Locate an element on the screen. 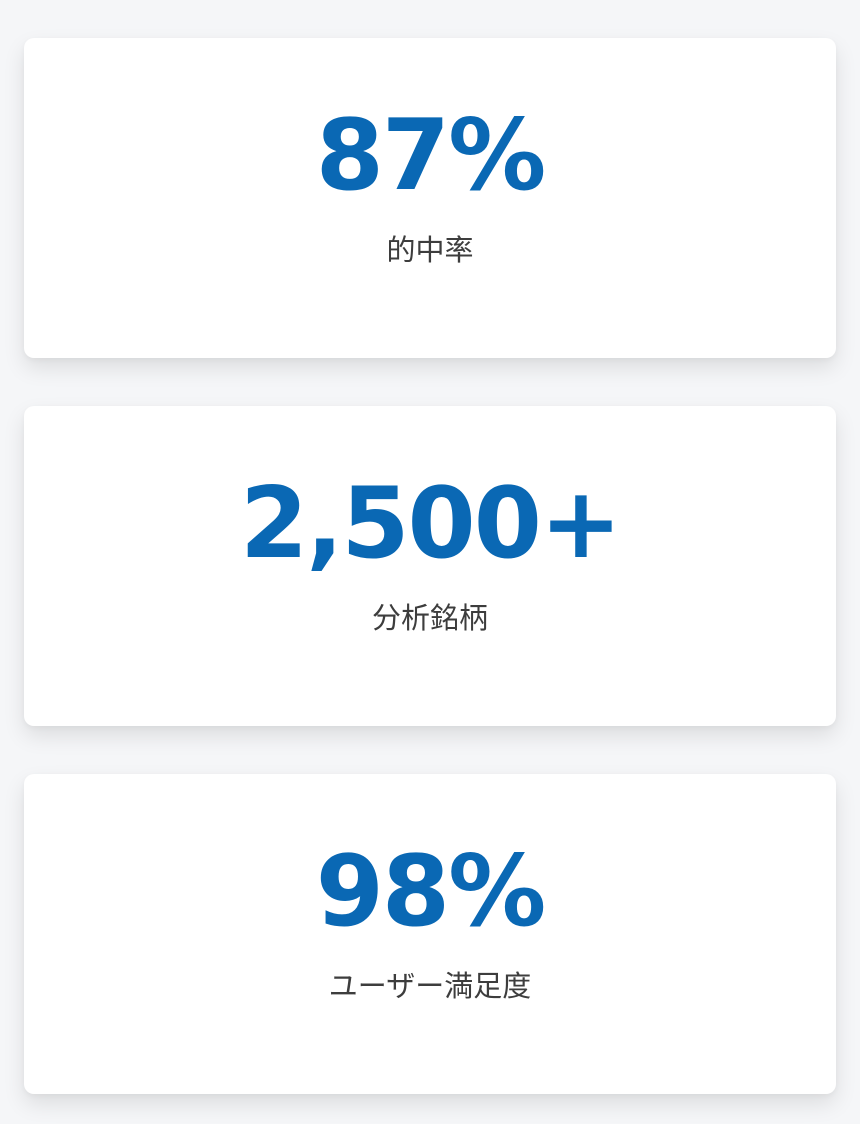  stat-value: 98% is located at coordinates (431, 892).